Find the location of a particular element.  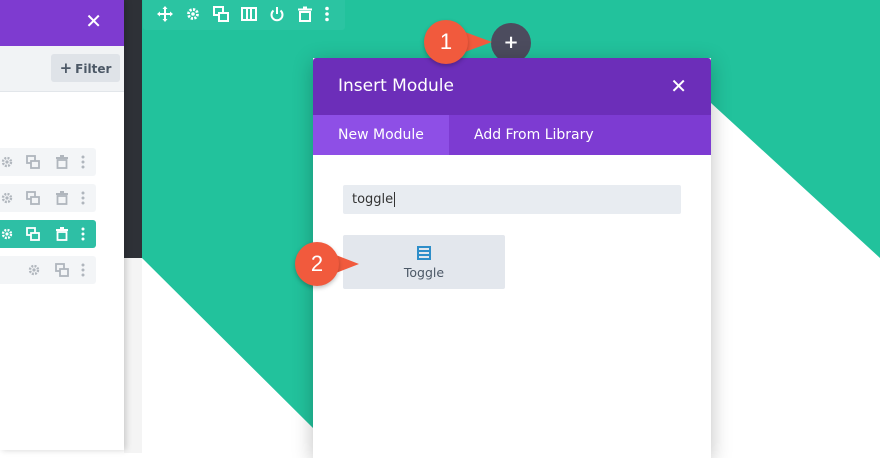

filter-button: + Filter is located at coordinates (85, 68).